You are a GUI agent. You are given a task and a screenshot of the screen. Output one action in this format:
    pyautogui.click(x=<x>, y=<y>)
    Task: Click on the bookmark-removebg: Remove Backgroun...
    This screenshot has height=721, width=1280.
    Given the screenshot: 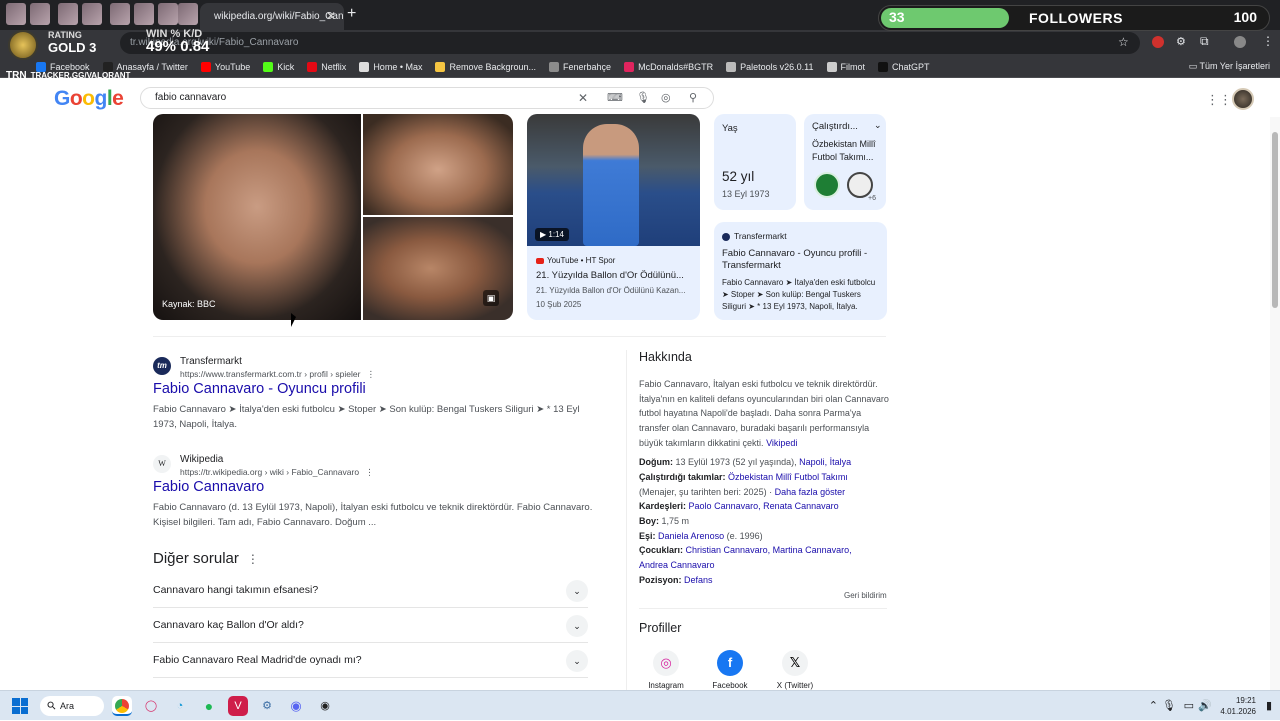 What is the action you would take?
    pyautogui.click(x=485, y=66)
    